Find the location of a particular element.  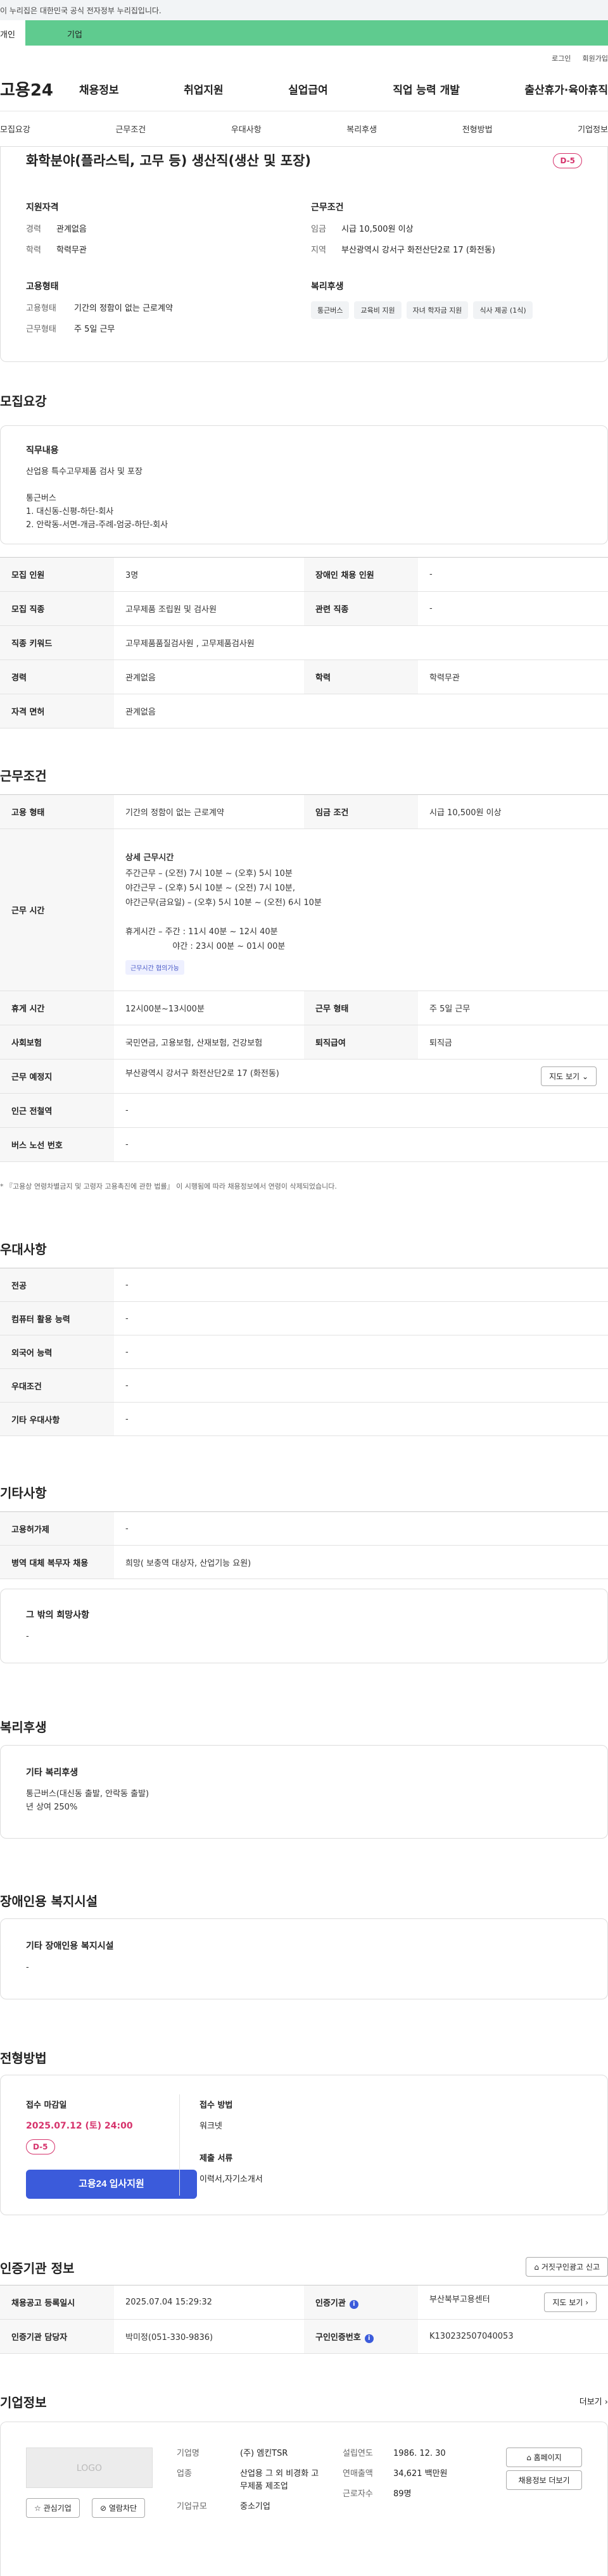

preference-table: 전공 - 컴퓨터 활용 능력 - 외국어 능력 - 우대조건 - 기타 우대사항 - is located at coordinates (304, 1352).